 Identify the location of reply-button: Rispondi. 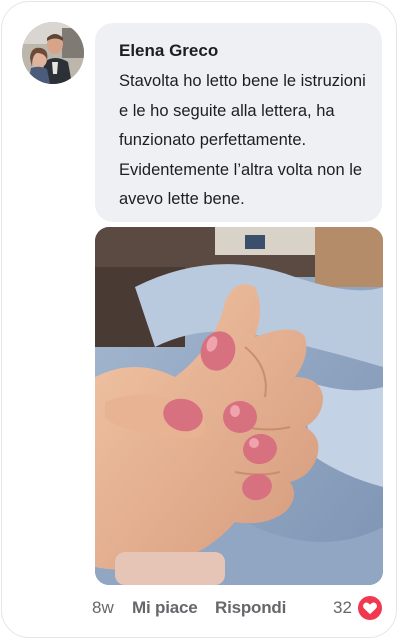
(250, 608).